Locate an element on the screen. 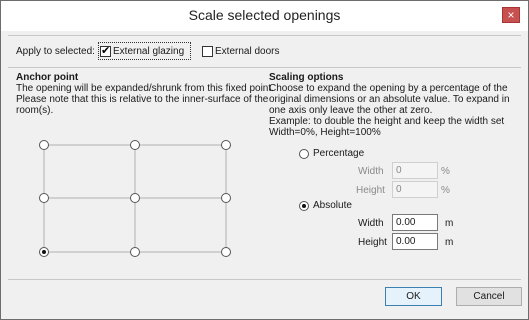 The image size is (529, 320). scaling-line-5: Width=0%, Height=100% is located at coordinates (325, 132).